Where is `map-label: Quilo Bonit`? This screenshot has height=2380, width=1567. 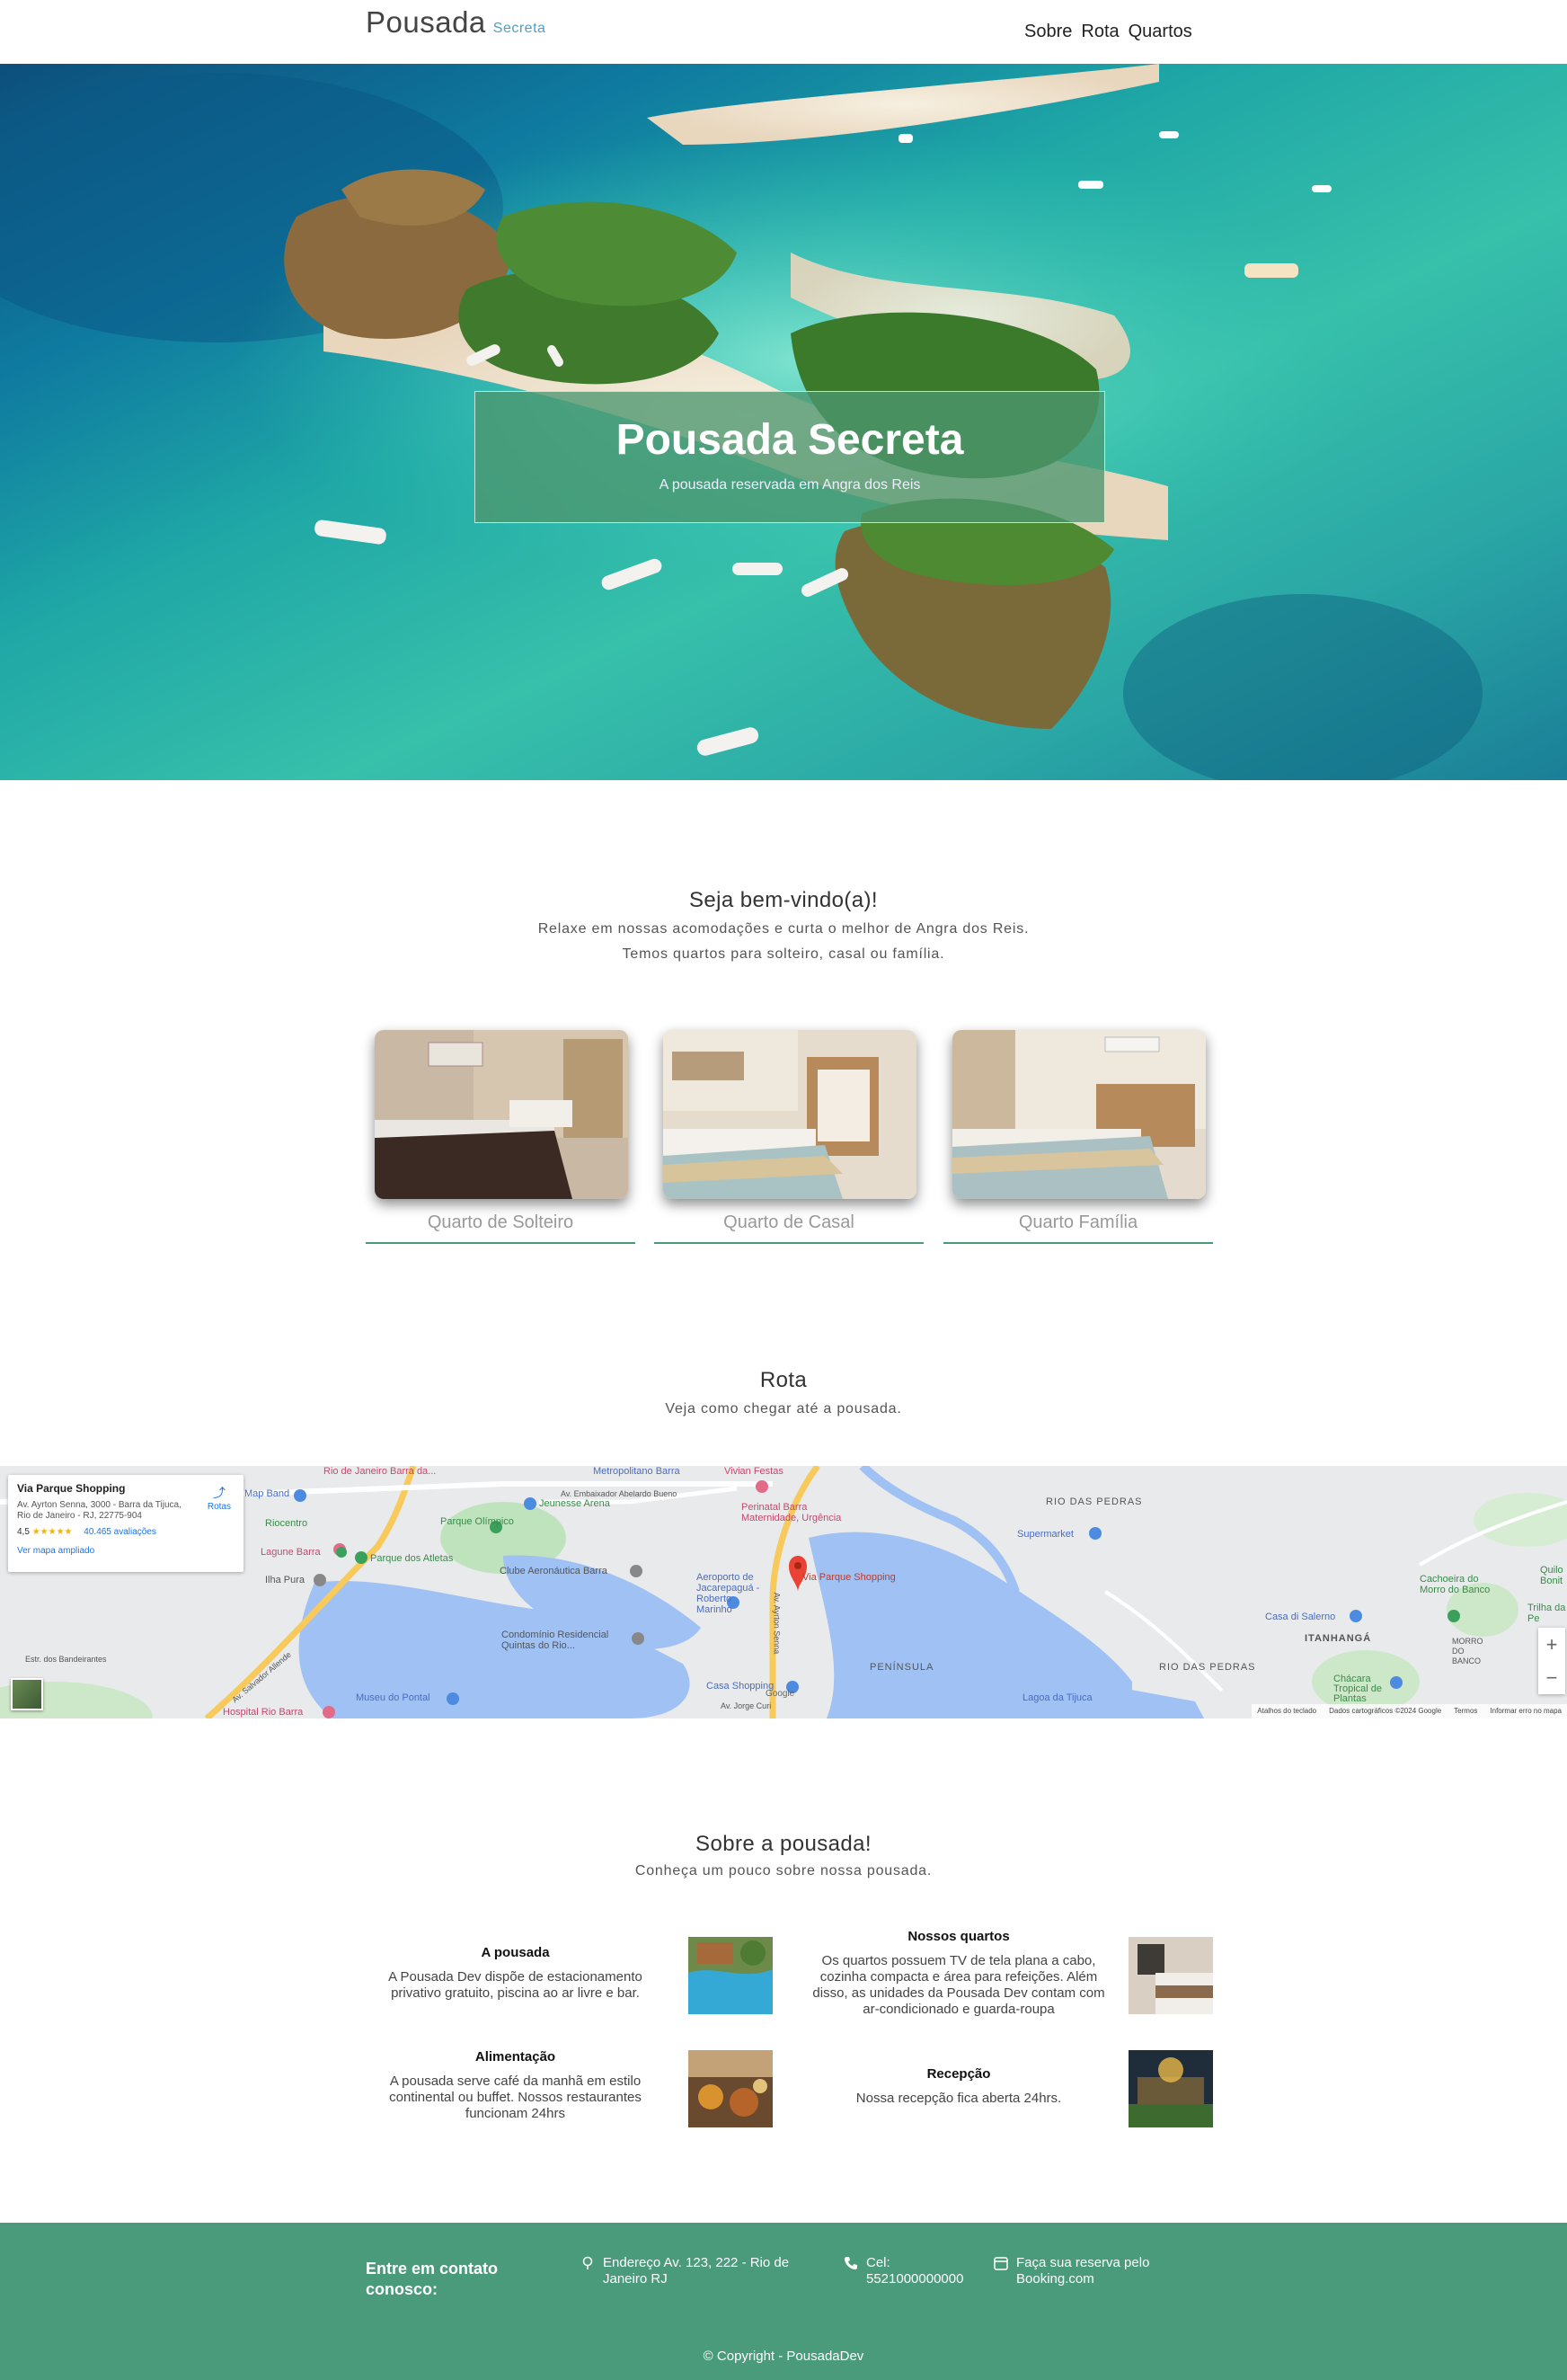
map-label: Quilo Bonit is located at coordinates (1551, 1575).